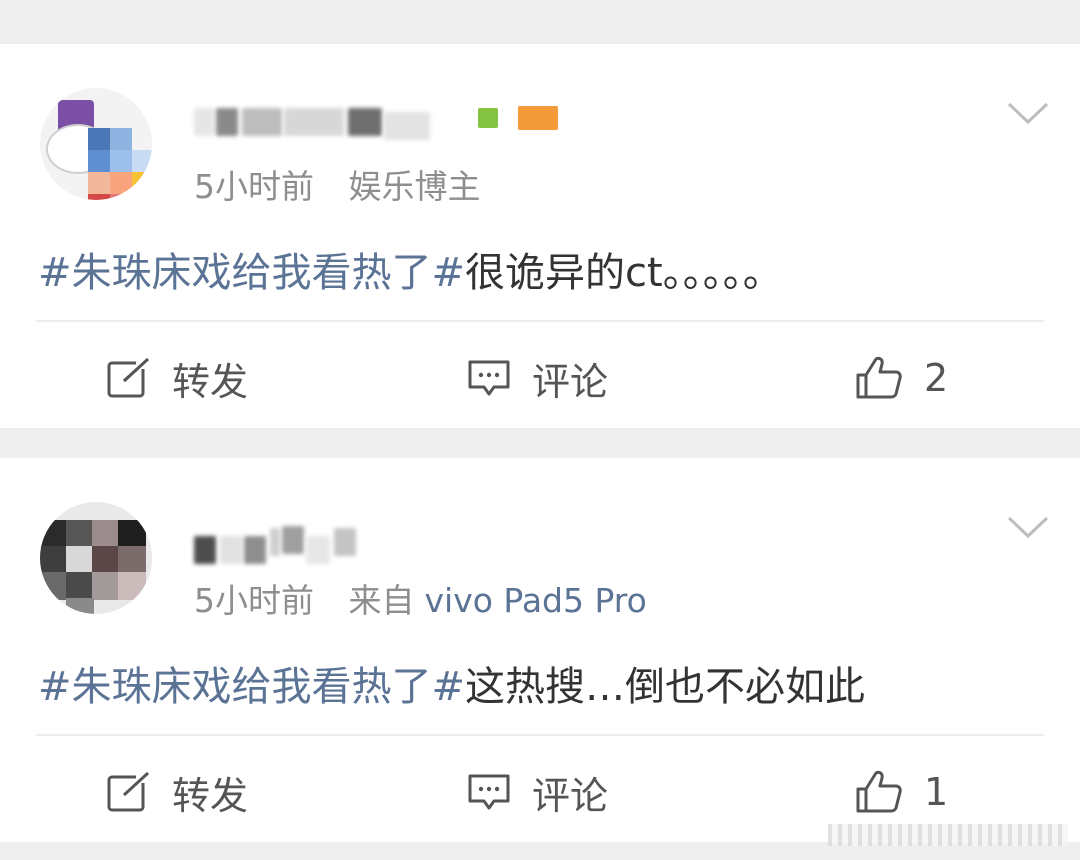 The height and width of the screenshot is (860, 1080). I want to click on author-role: 娱乐博主, so click(414, 186).